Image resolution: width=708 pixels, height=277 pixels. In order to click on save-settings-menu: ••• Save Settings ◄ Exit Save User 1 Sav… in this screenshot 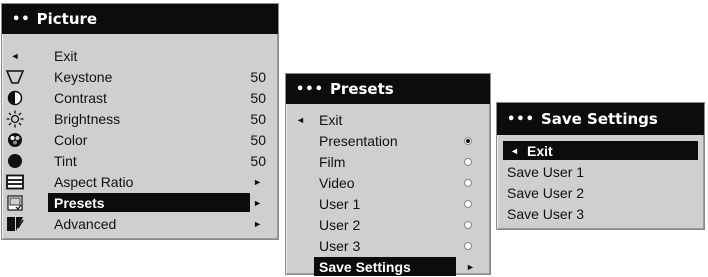, I will do `click(600, 166)`.